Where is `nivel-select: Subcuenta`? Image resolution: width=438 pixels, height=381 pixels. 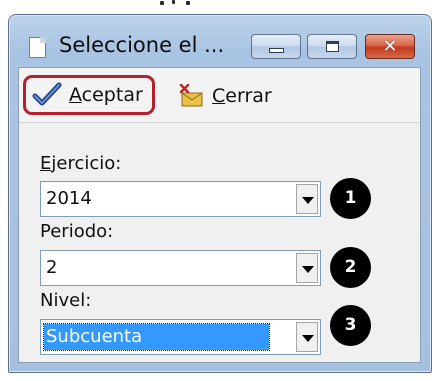
nivel-select: Subcuenta is located at coordinates (180, 337).